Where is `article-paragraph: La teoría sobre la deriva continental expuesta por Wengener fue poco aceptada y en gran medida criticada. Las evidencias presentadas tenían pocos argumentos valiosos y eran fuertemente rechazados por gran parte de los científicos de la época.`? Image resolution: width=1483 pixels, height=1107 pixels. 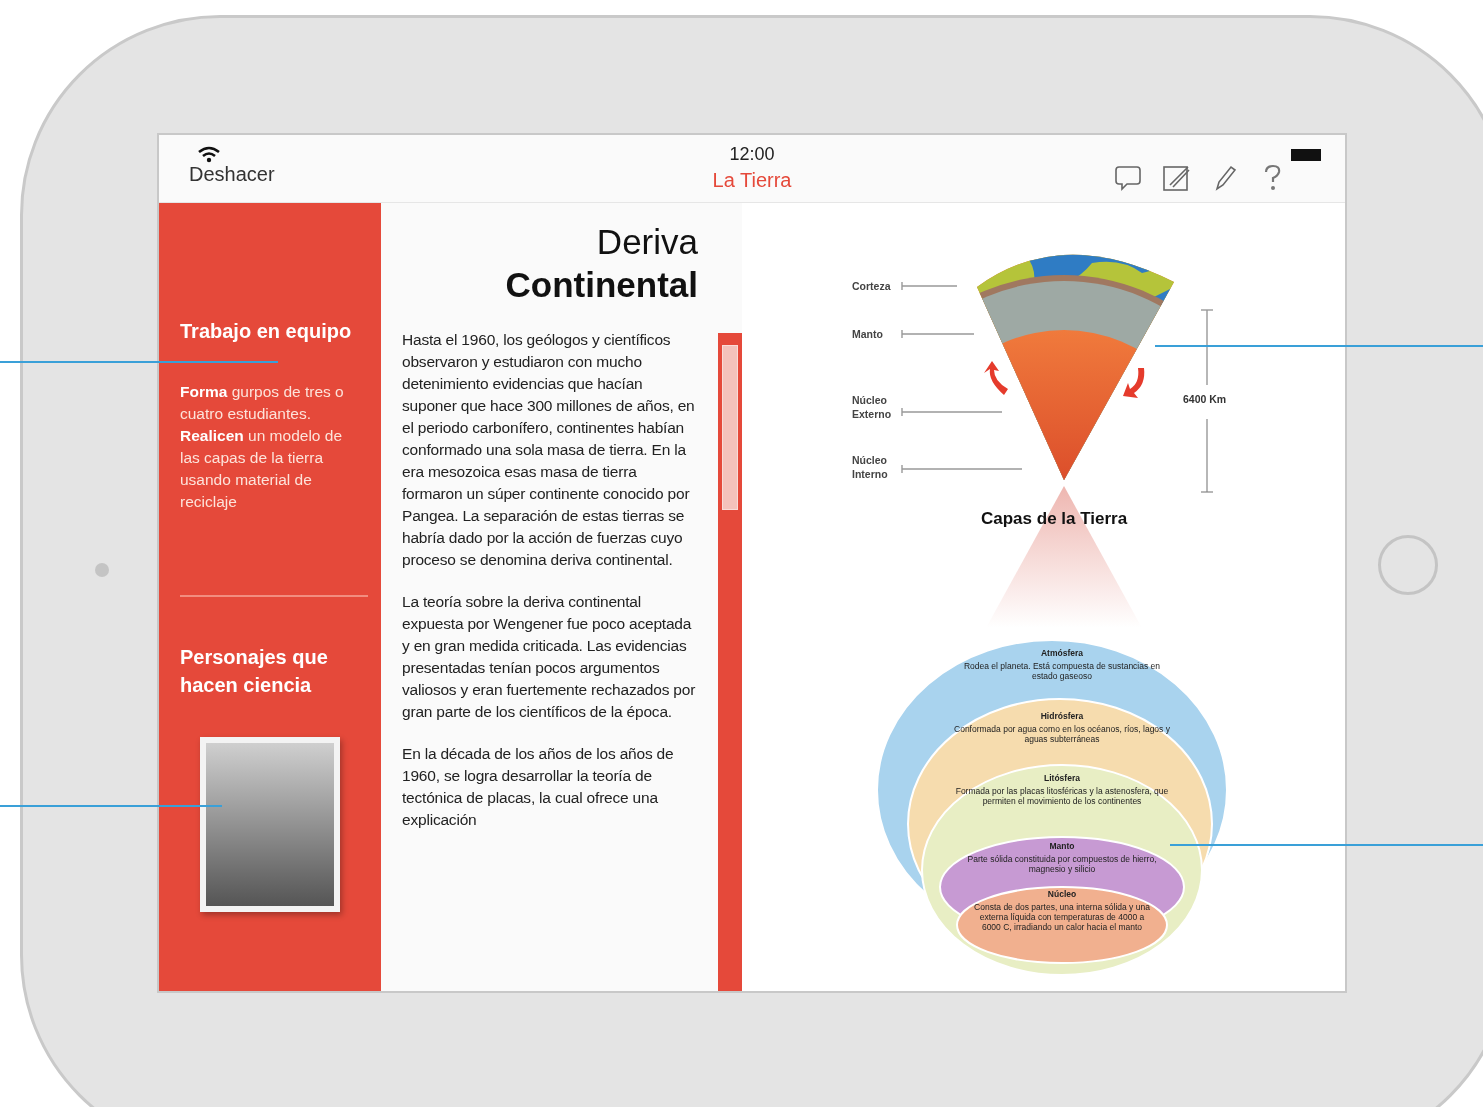 article-paragraph: La teoría sobre la deriva continental expuesta por Wengener fue poco aceptada y en gran medida criticada. Las evidencias presentadas tenían pocos argumentos valiosos y eran fuertemente rechazados por gran parte de los científicos de la época. is located at coordinates (549, 657).